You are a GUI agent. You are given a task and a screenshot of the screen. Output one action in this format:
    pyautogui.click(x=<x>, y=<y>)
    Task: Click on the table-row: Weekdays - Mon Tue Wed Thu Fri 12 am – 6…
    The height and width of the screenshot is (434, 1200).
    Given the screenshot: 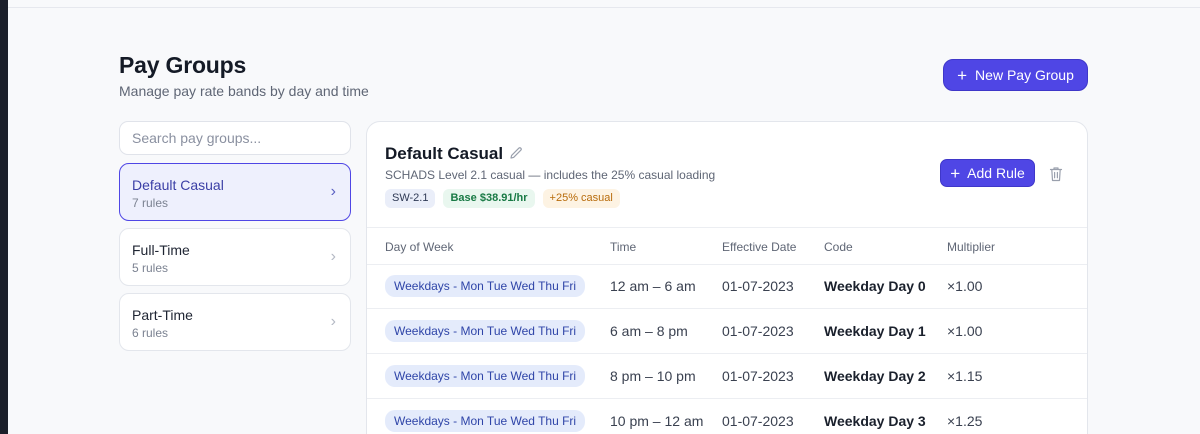 What is the action you would take?
    pyautogui.click(x=727, y=286)
    